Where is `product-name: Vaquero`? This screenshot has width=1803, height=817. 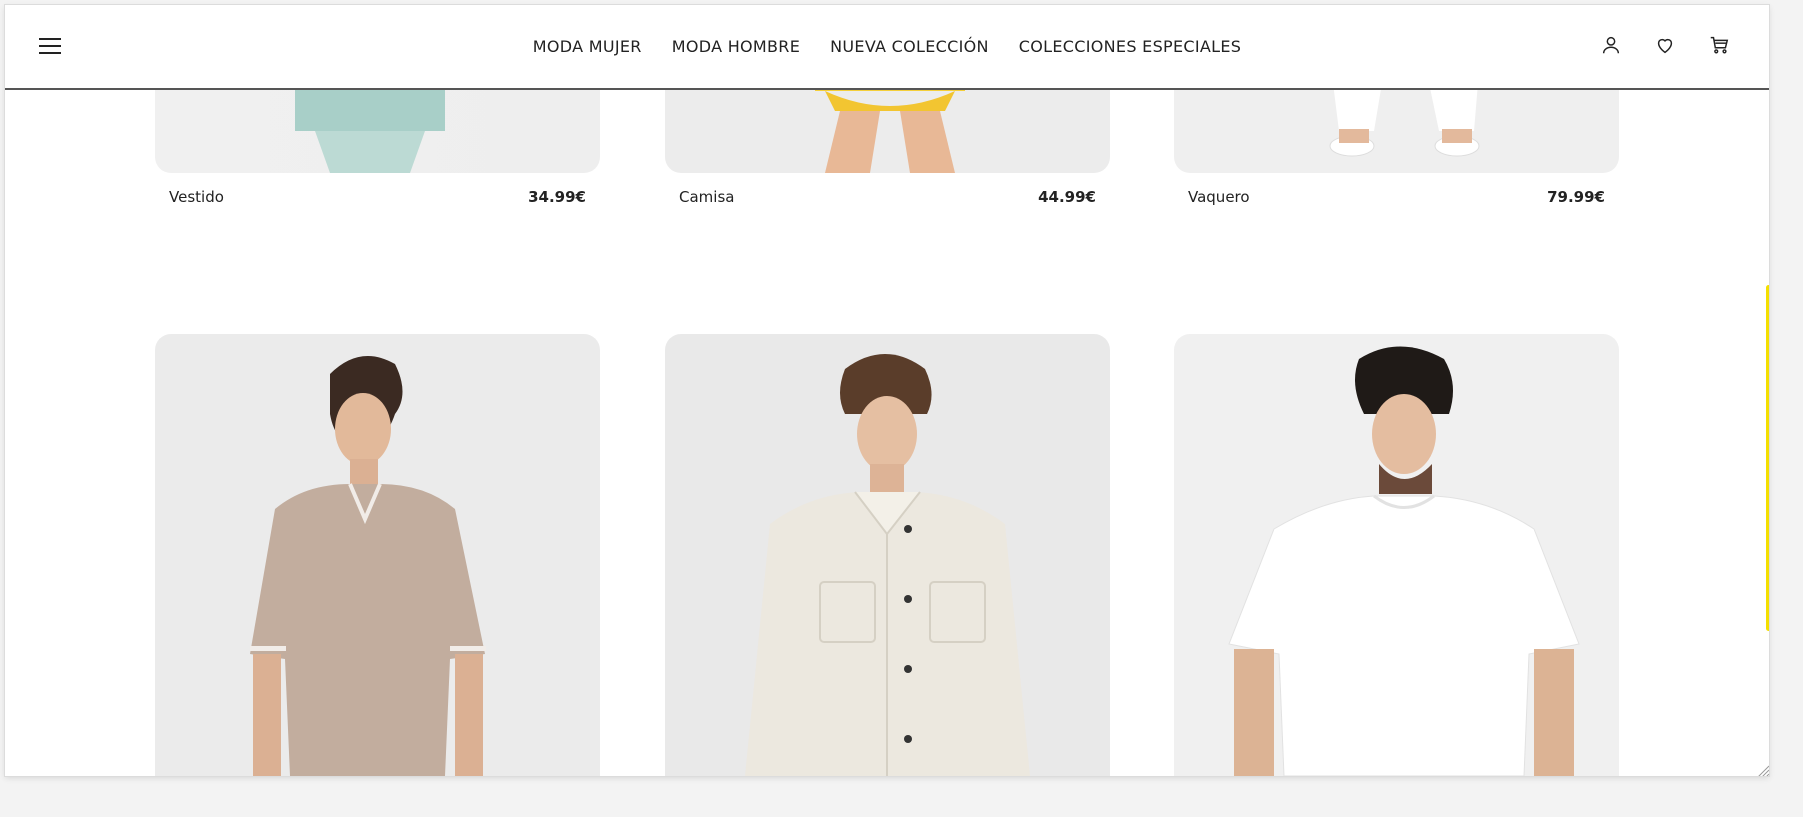
product-name: Vaquero is located at coordinates (1219, 197).